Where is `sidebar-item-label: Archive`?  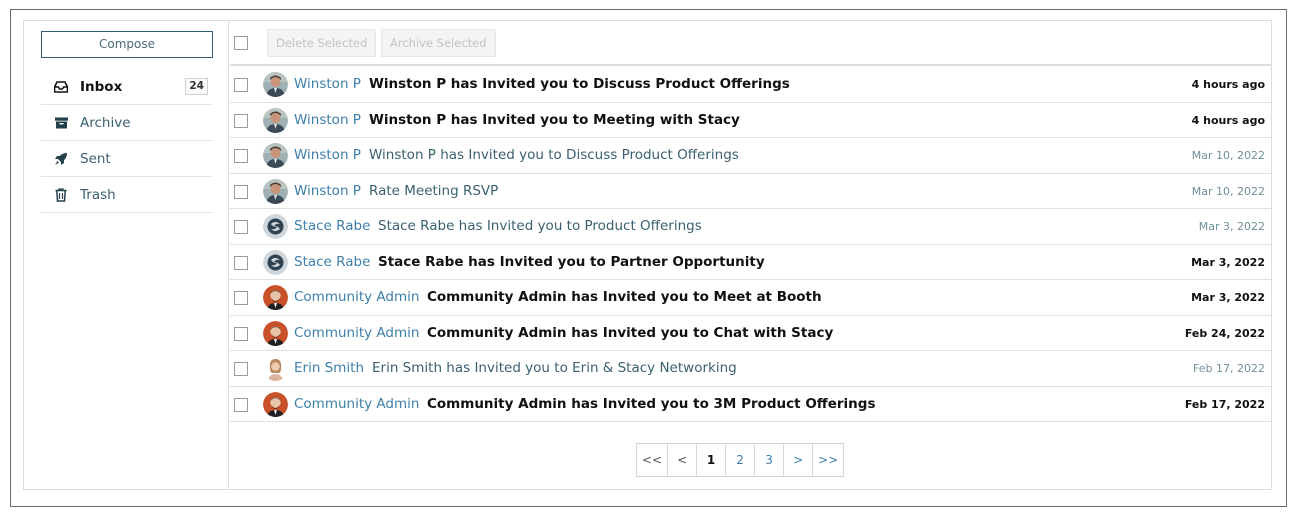
sidebar-item-label: Archive is located at coordinates (105, 122).